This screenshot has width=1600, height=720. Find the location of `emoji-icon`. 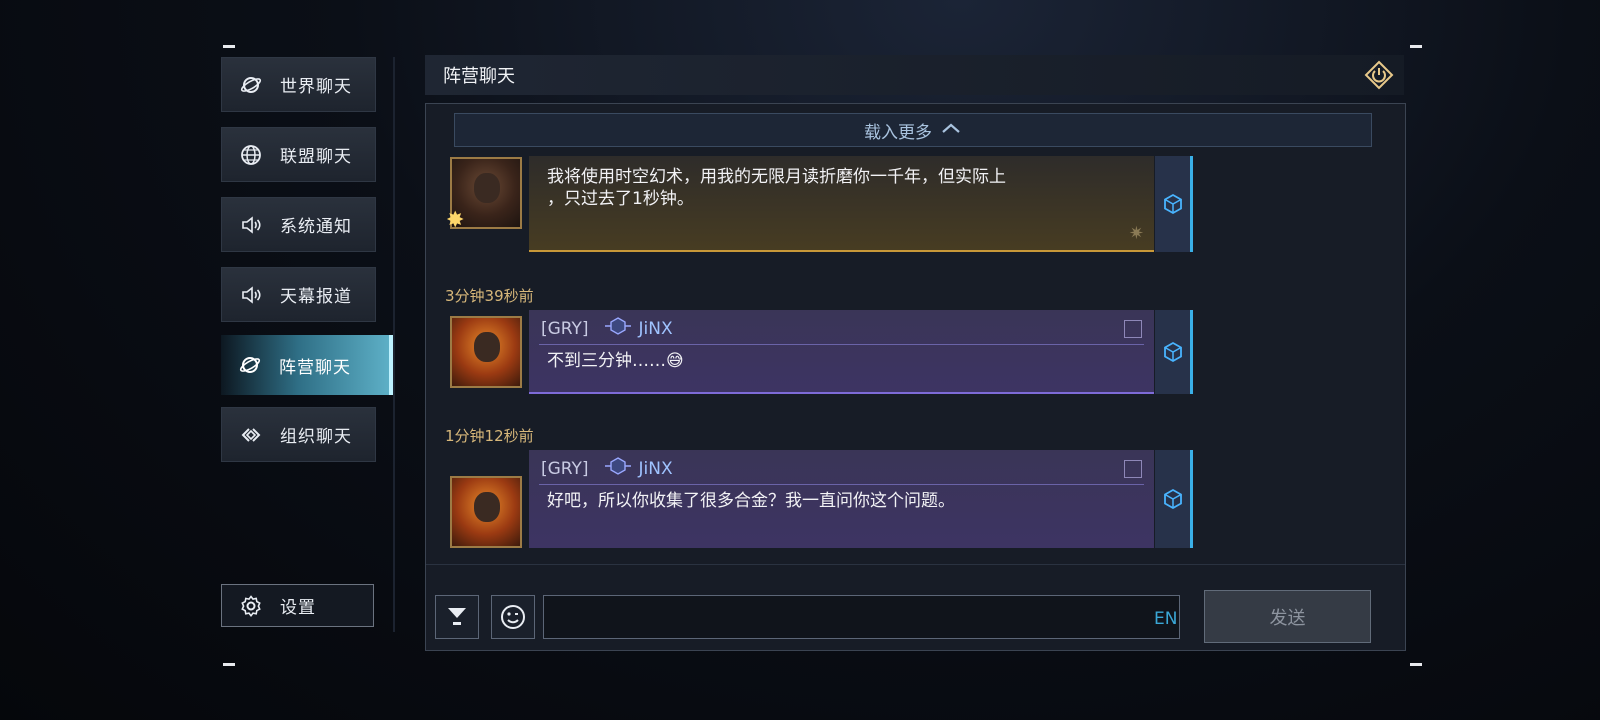

emoji-icon is located at coordinates (513, 617).